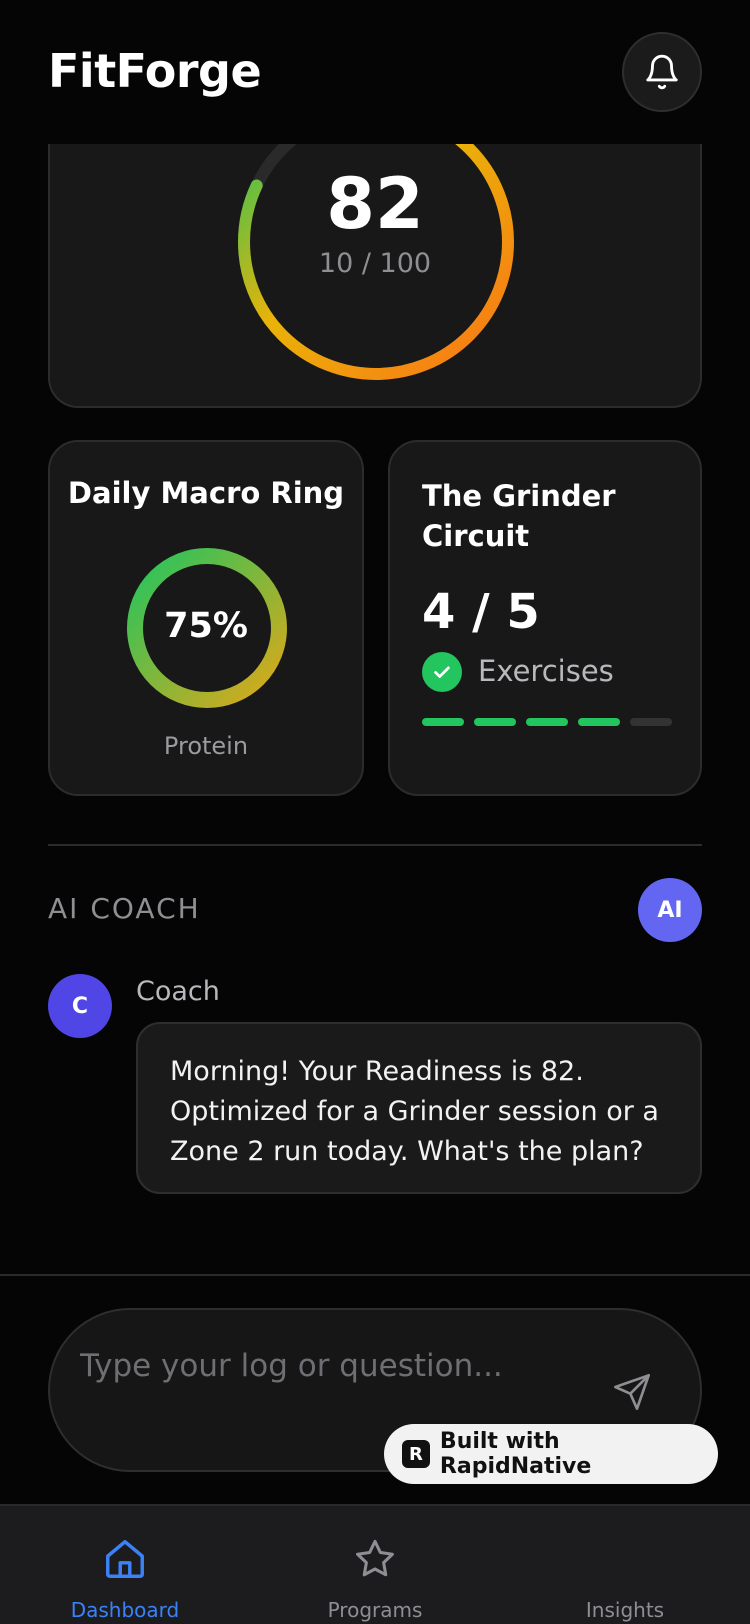 This screenshot has width=750, height=1624. Describe the element at coordinates (124, 908) in the screenshot. I see `ai-coach-heading: AI COACH` at that location.